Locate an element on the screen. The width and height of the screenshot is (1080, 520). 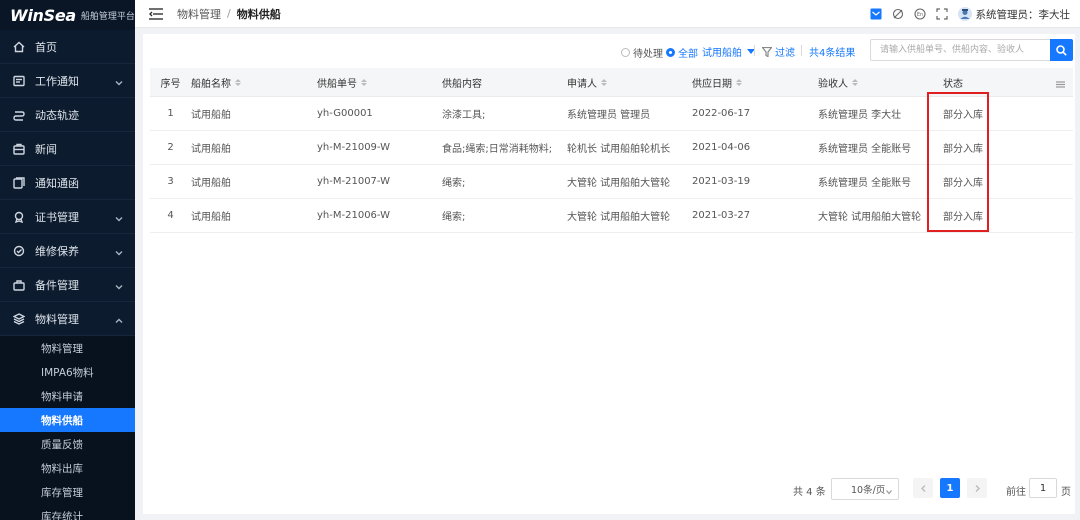
table-header: 序号 船舶名称 供船单号 供船内容 申请人 供应日期 验收人 状态 is located at coordinates (611, 82).